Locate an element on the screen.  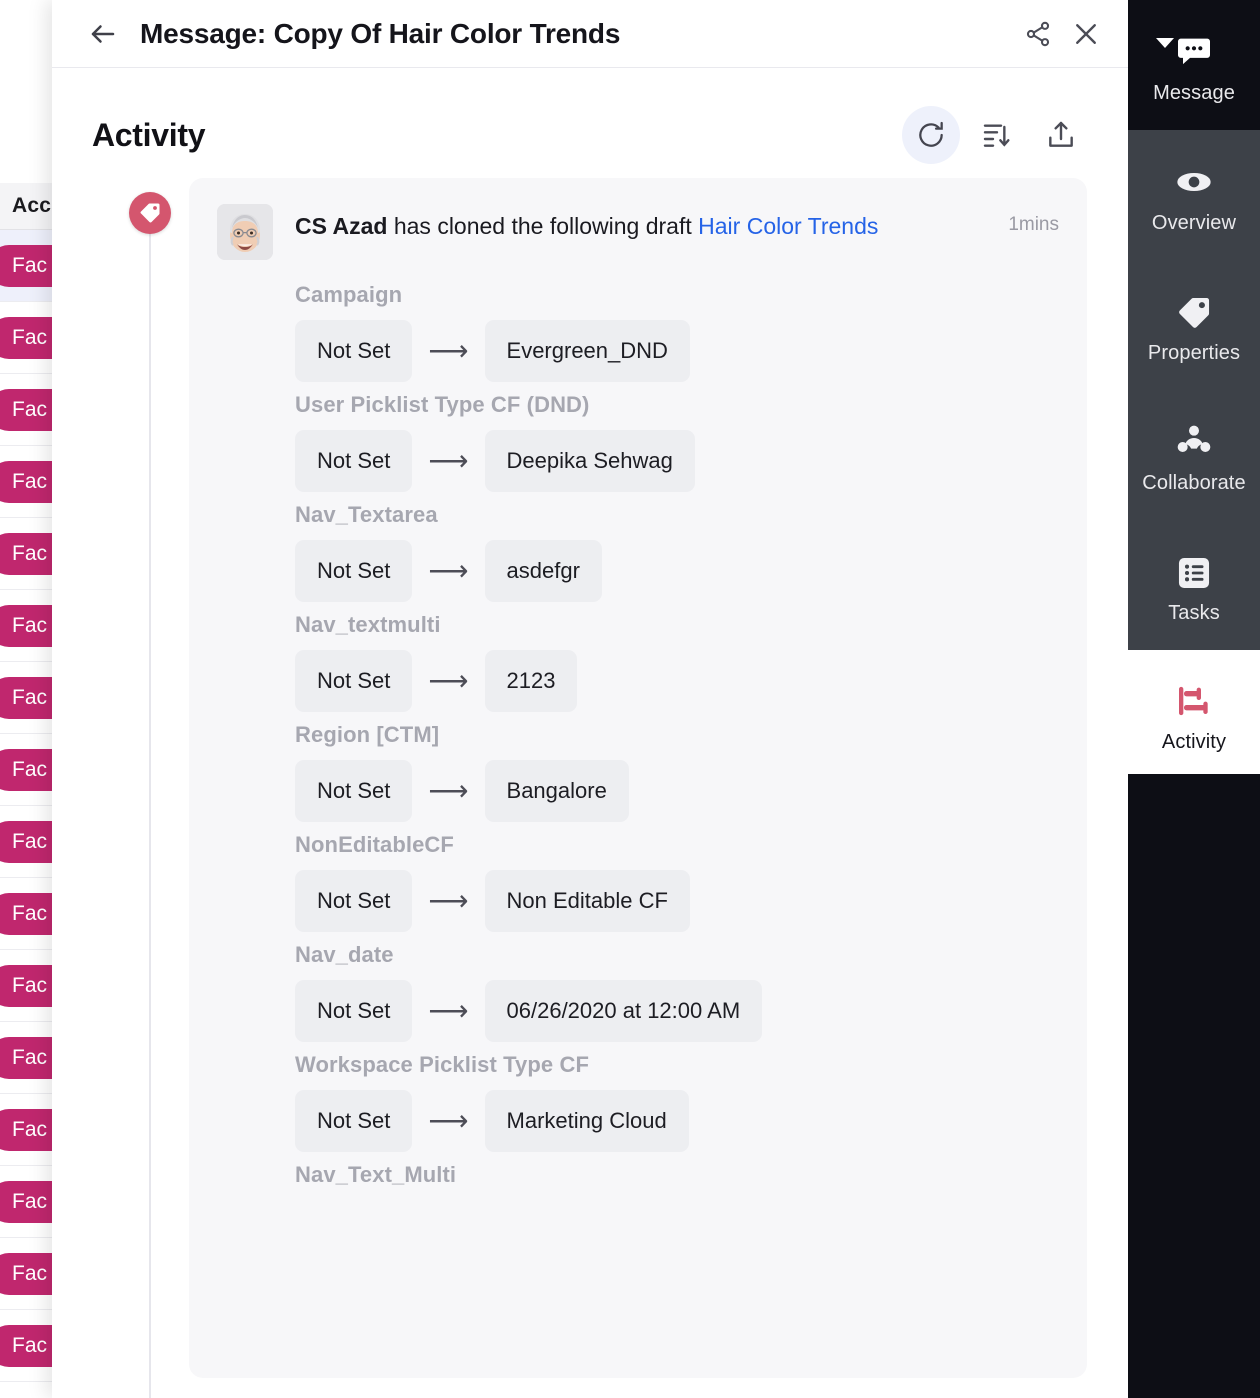
export-button is located at coordinates (1061, 135).